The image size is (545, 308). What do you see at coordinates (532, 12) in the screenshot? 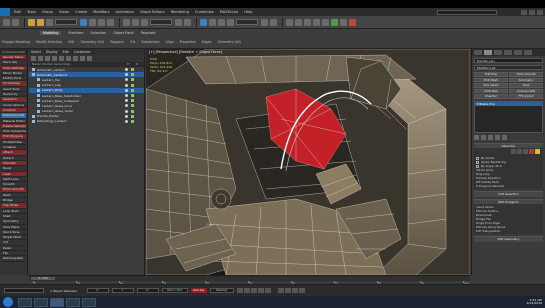
I see `maximize-button` at bounding box center [532, 12].